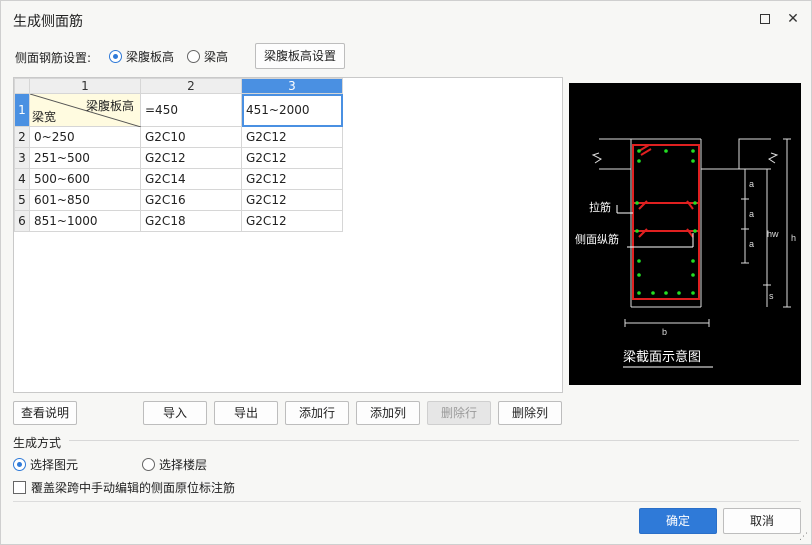  What do you see at coordinates (773, 234) in the screenshot?
I see `dim-hw: hw` at bounding box center [773, 234].